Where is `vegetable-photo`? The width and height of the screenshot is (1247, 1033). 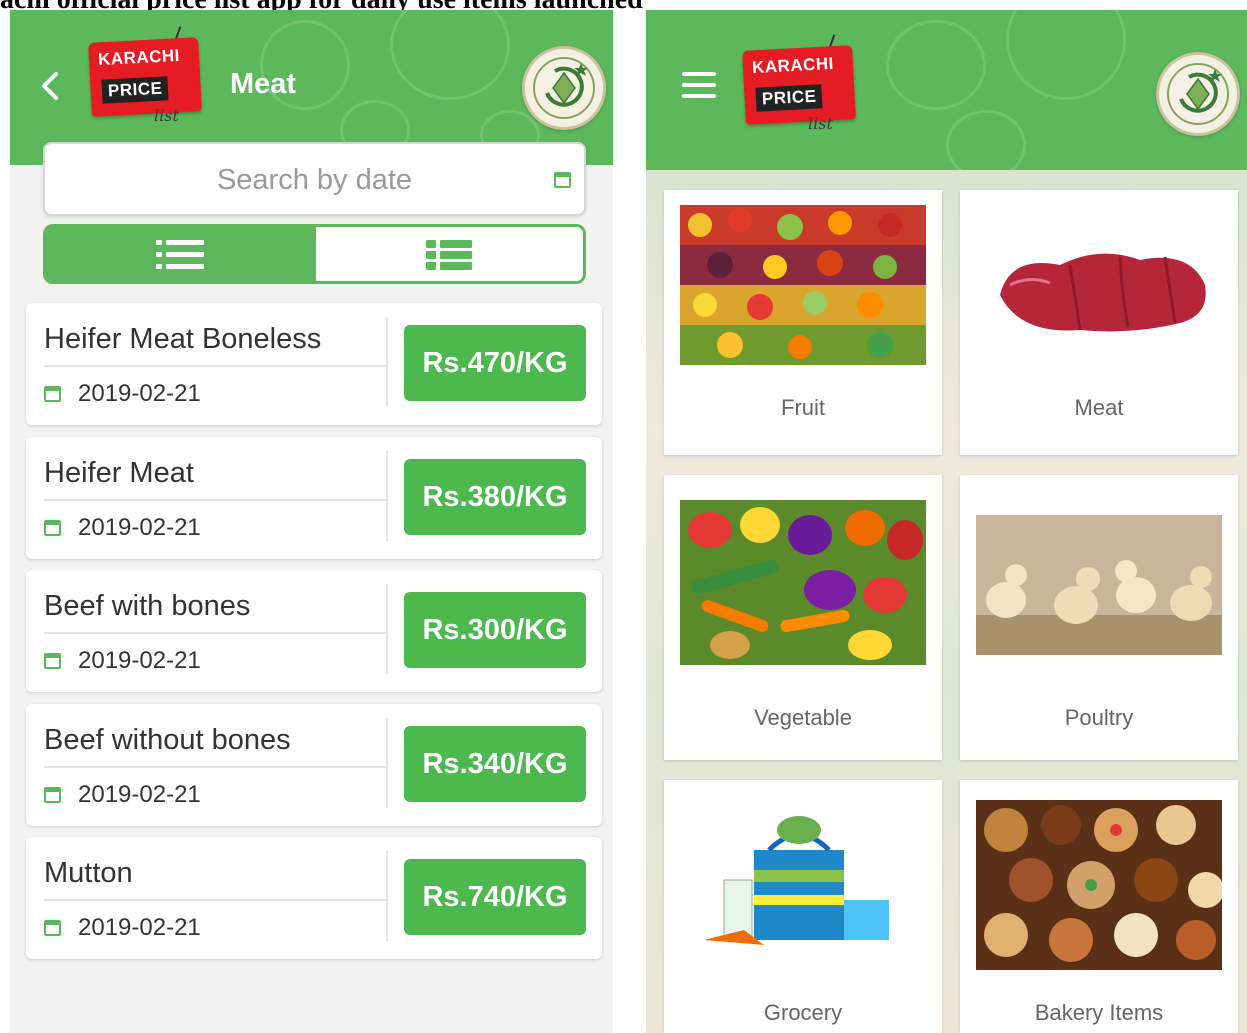
vegetable-photo is located at coordinates (803, 582).